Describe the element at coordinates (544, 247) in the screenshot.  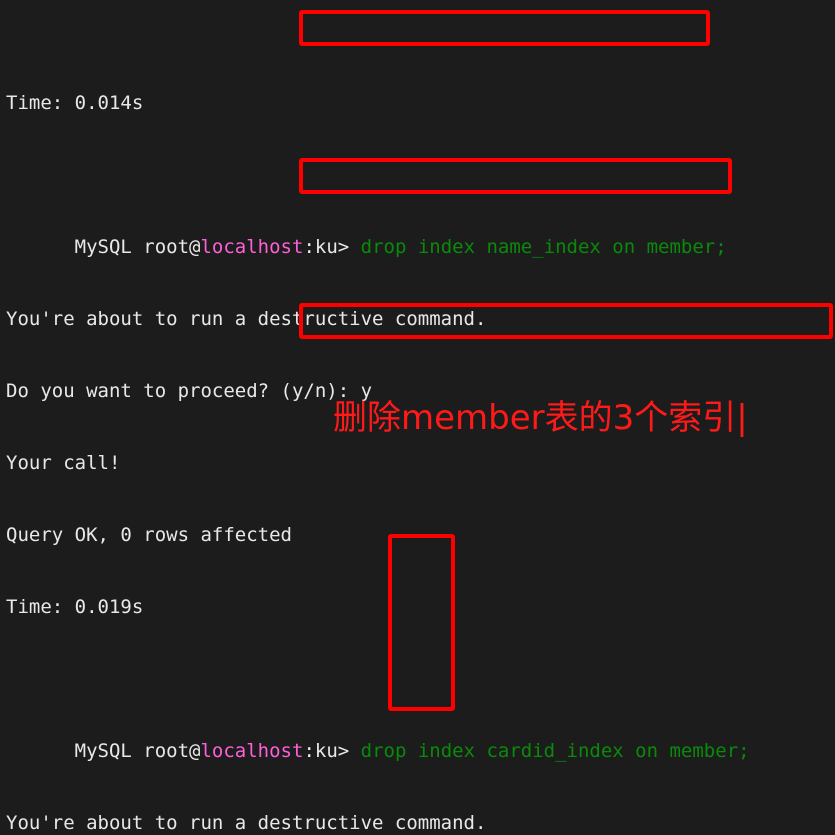
I see `sql-command: drop index name_index on member;` at that location.